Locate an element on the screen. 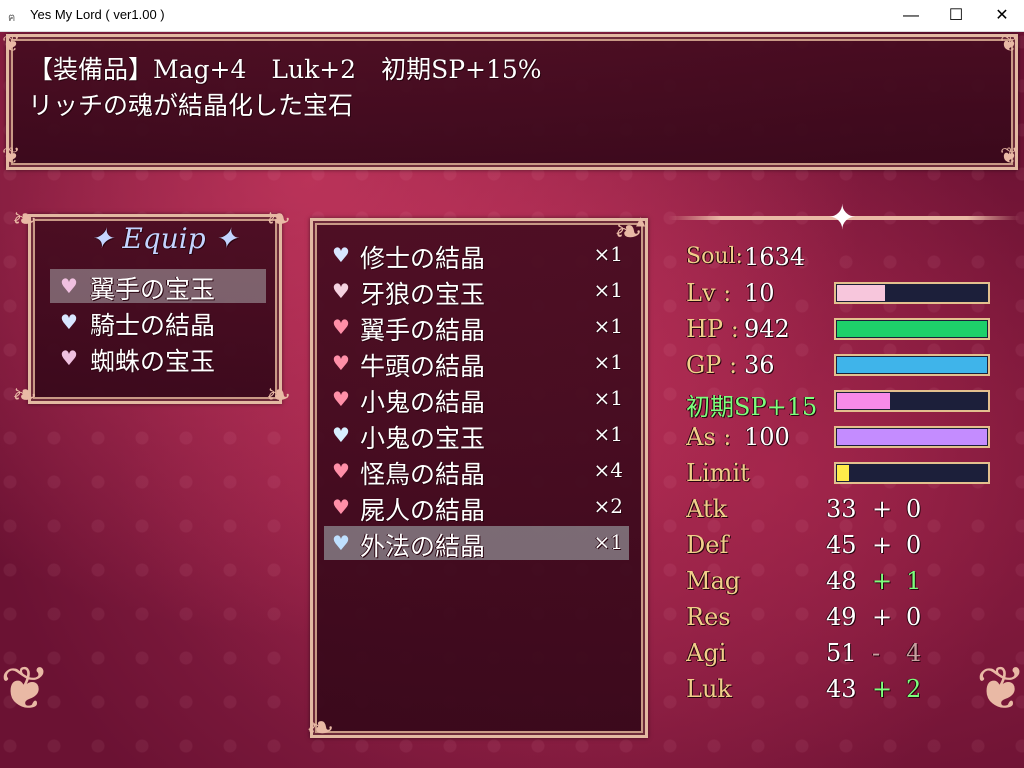 The image size is (1024, 768). status-header-ornament: ✦ is located at coordinates (844, 218).